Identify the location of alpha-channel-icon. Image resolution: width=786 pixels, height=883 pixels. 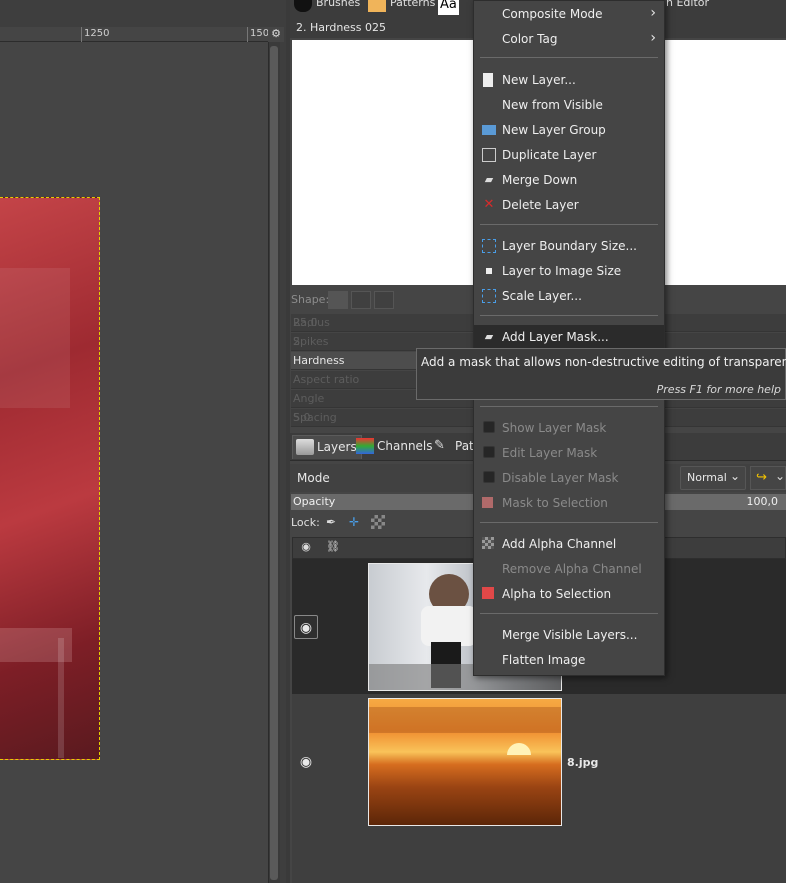
(488, 543).